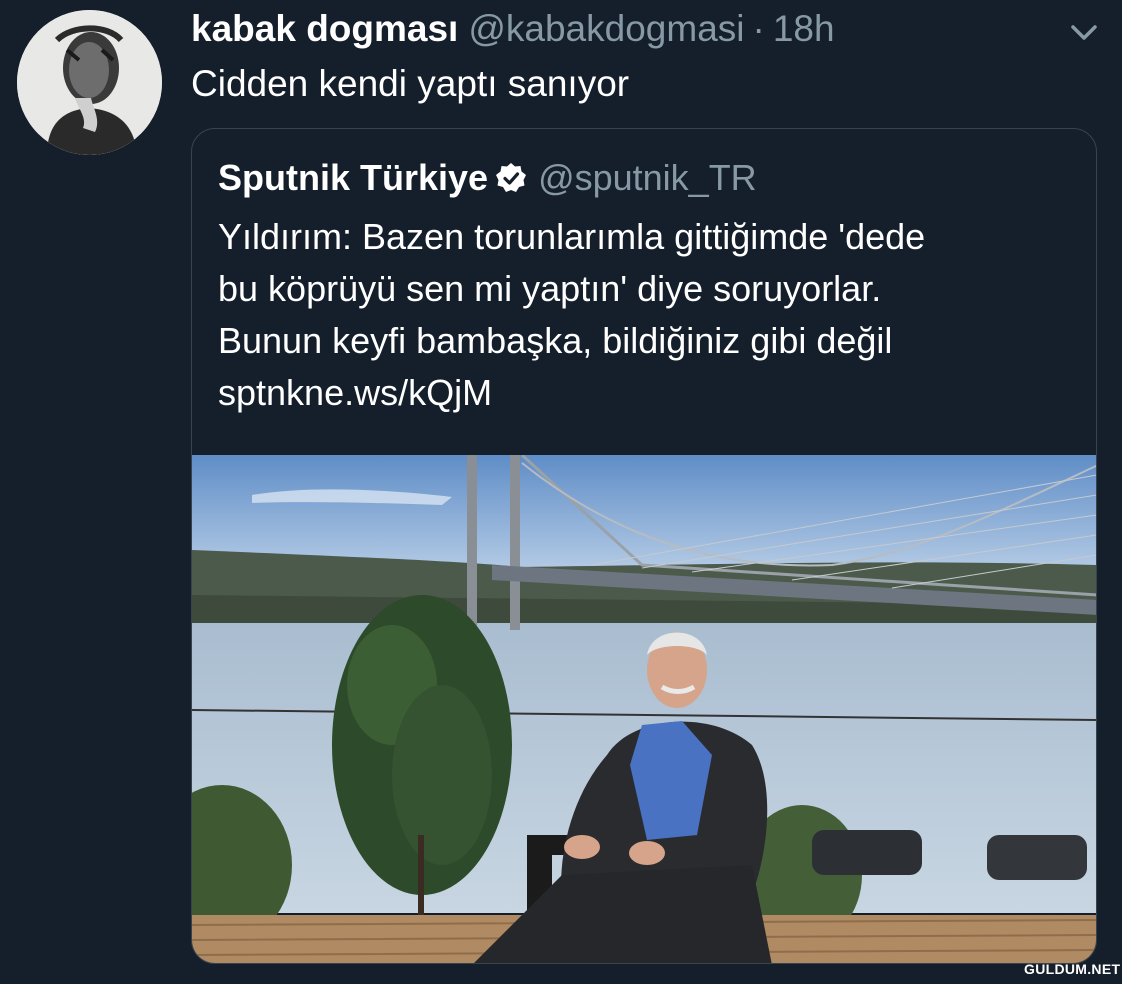 The width and height of the screenshot is (1122, 984). I want to click on avatar-portrait-icon, so click(89, 82).